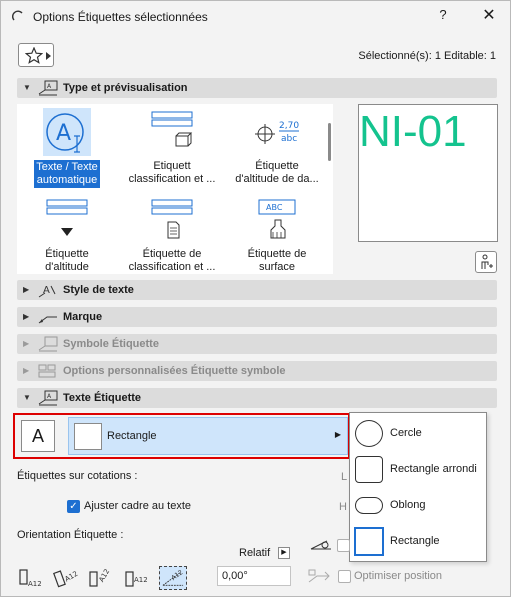  Describe the element at coordinates (408, 505) in the screenshot. I see `dropdown-item-label: Oblong` at that location.